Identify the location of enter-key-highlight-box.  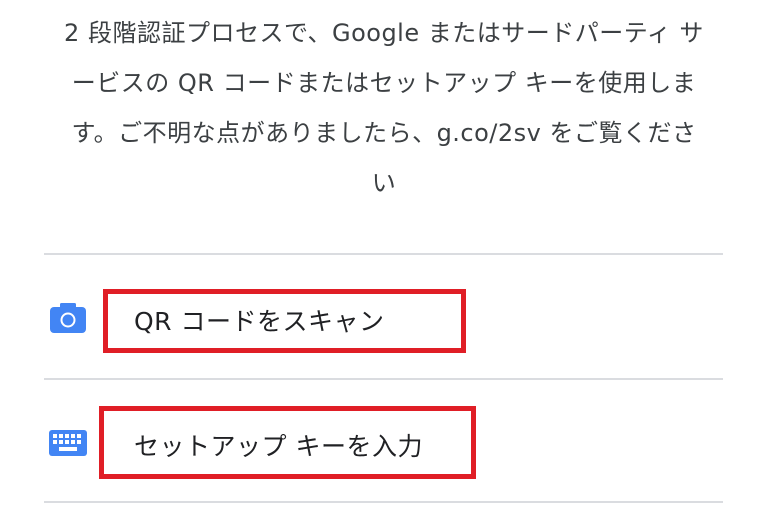
(287, 442).